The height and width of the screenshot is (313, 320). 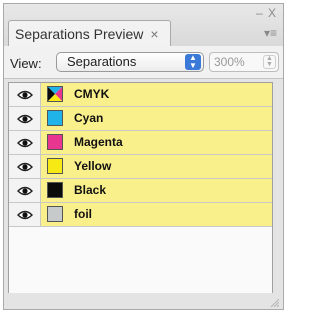 I want to click on separation-row: foil, so click(x=140, y=215).